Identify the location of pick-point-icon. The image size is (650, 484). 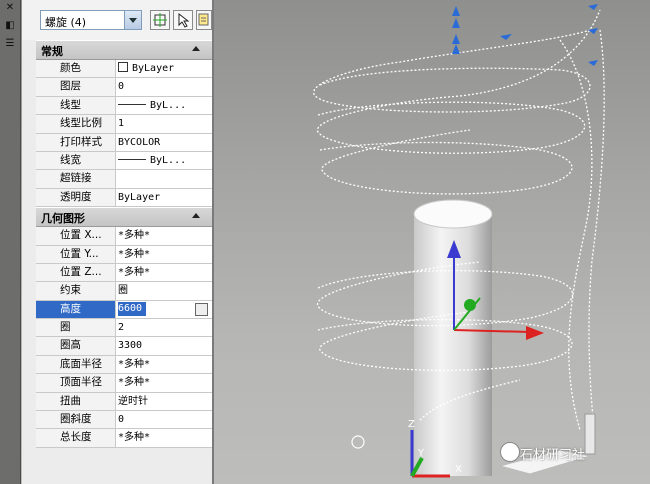
(201, 309).